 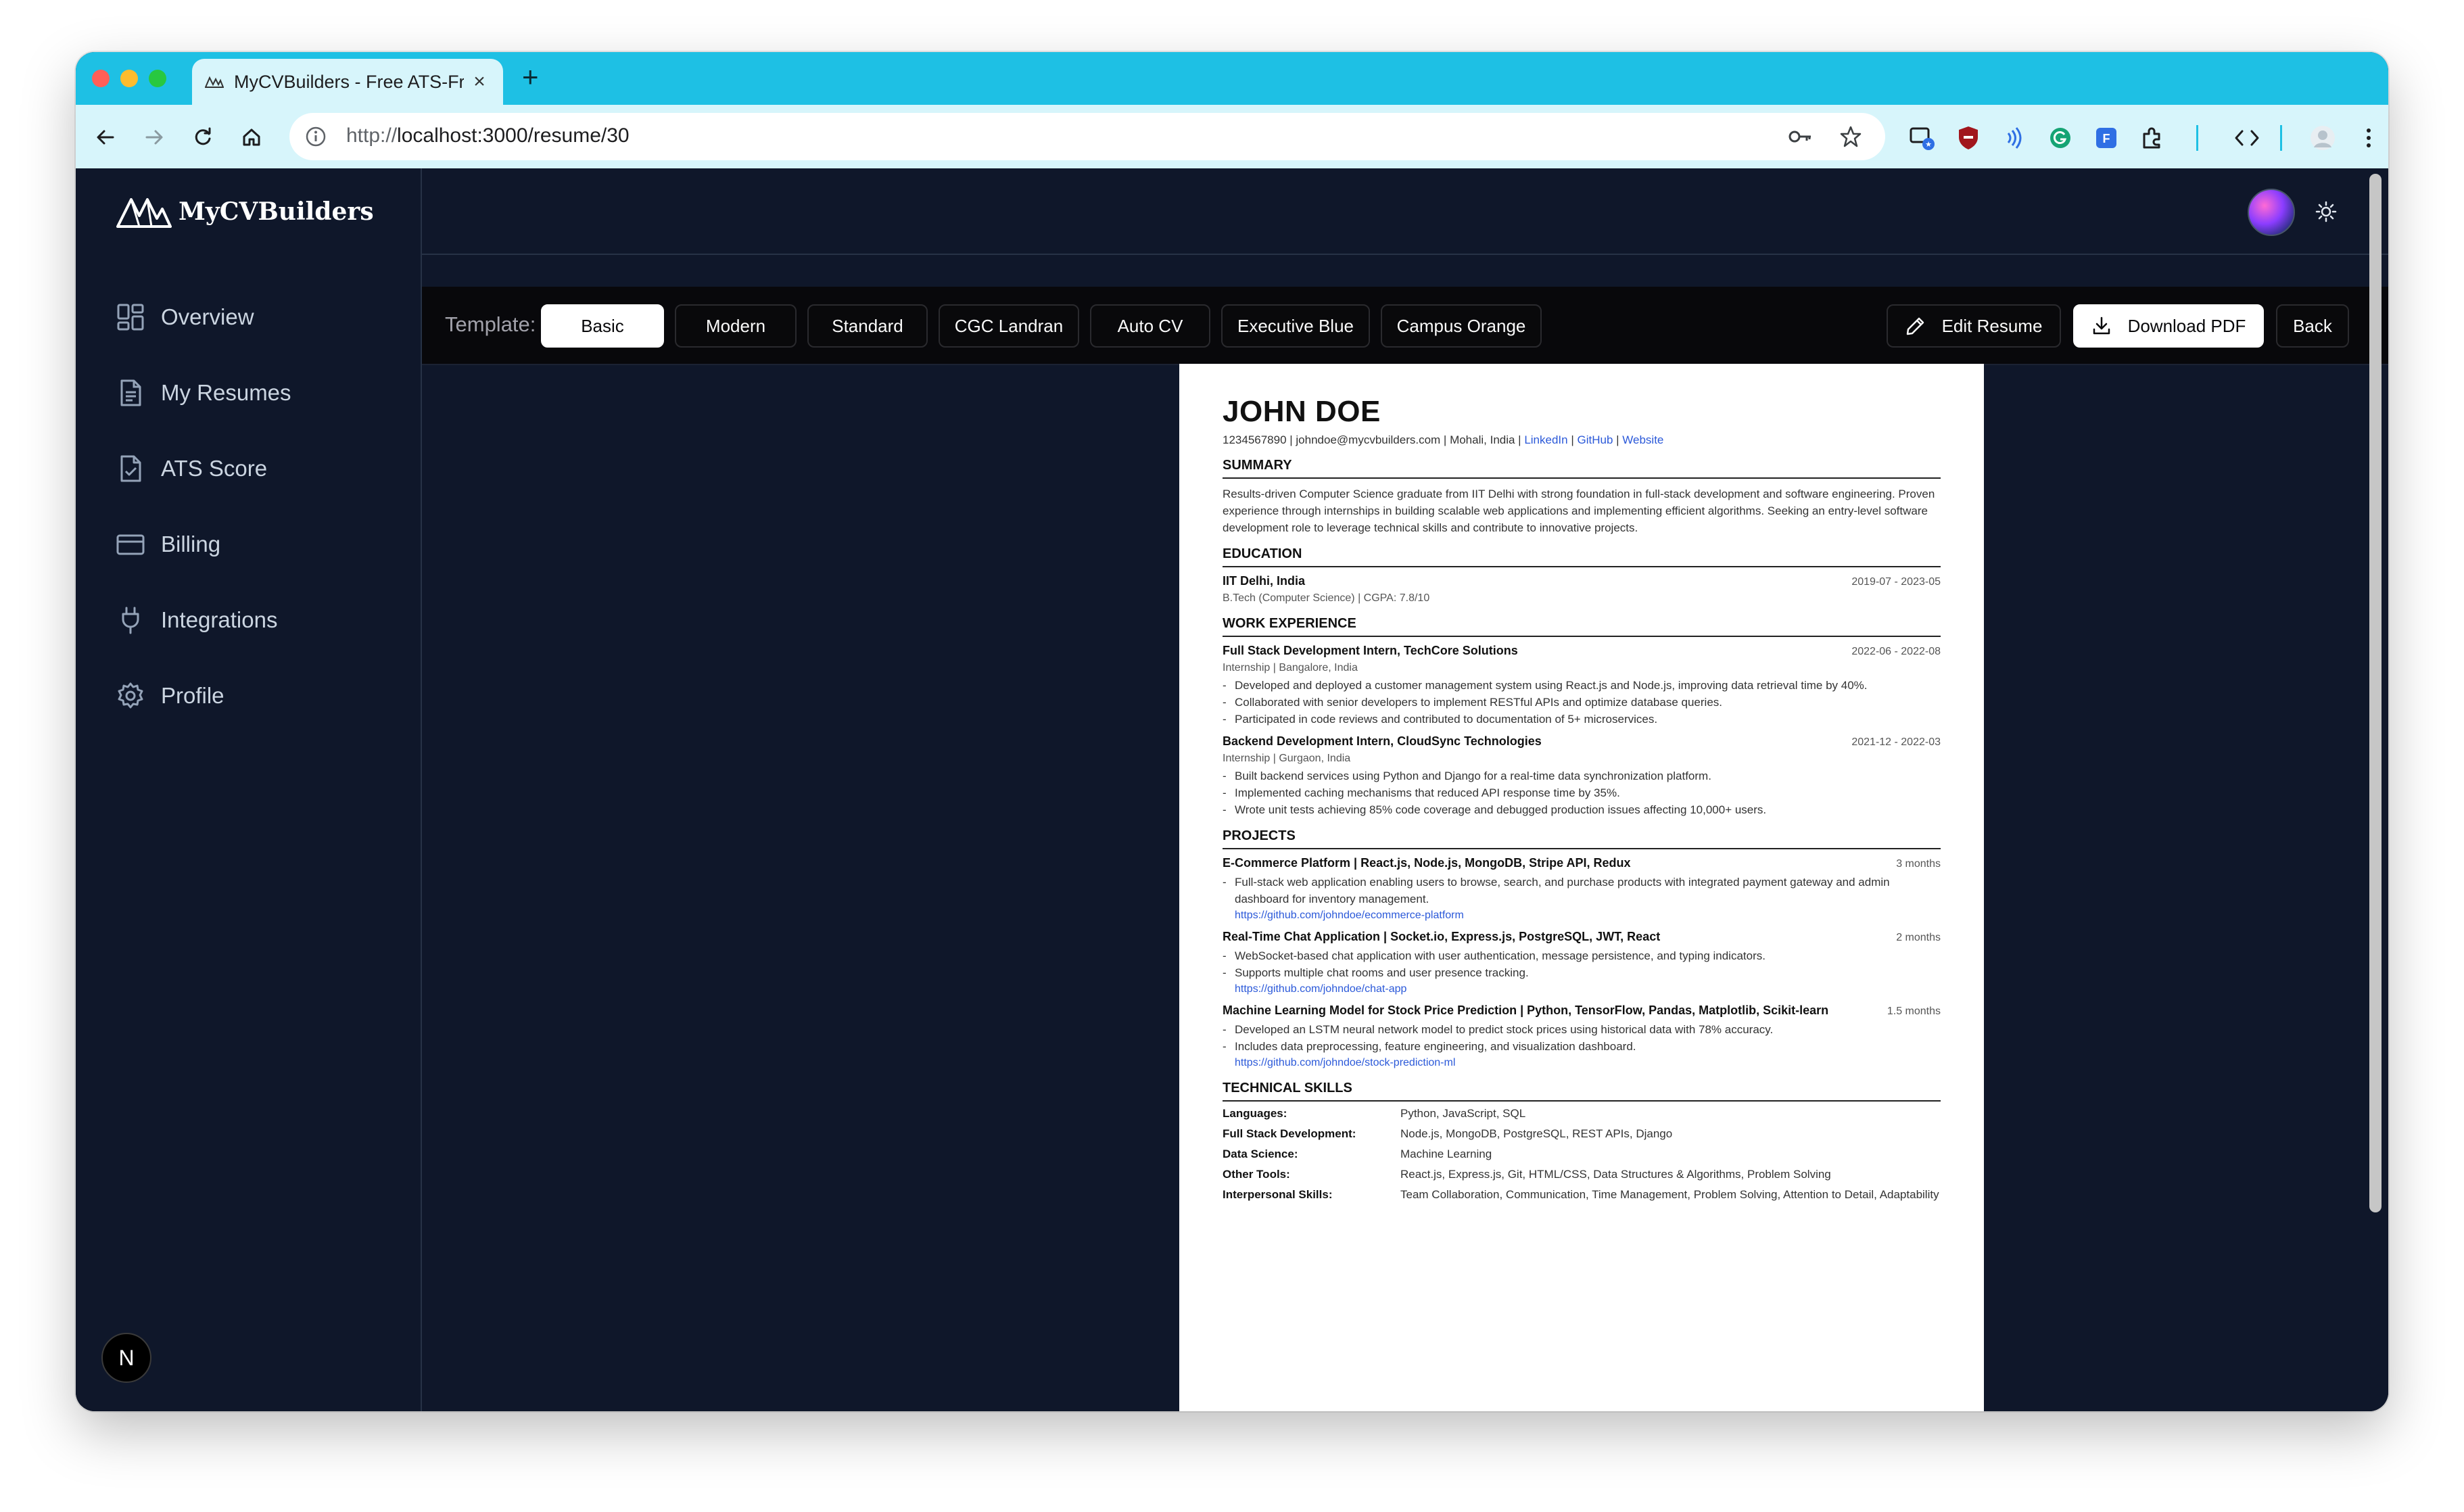 I want to click on devtools-code-icon, so click(x=2247, y=138).